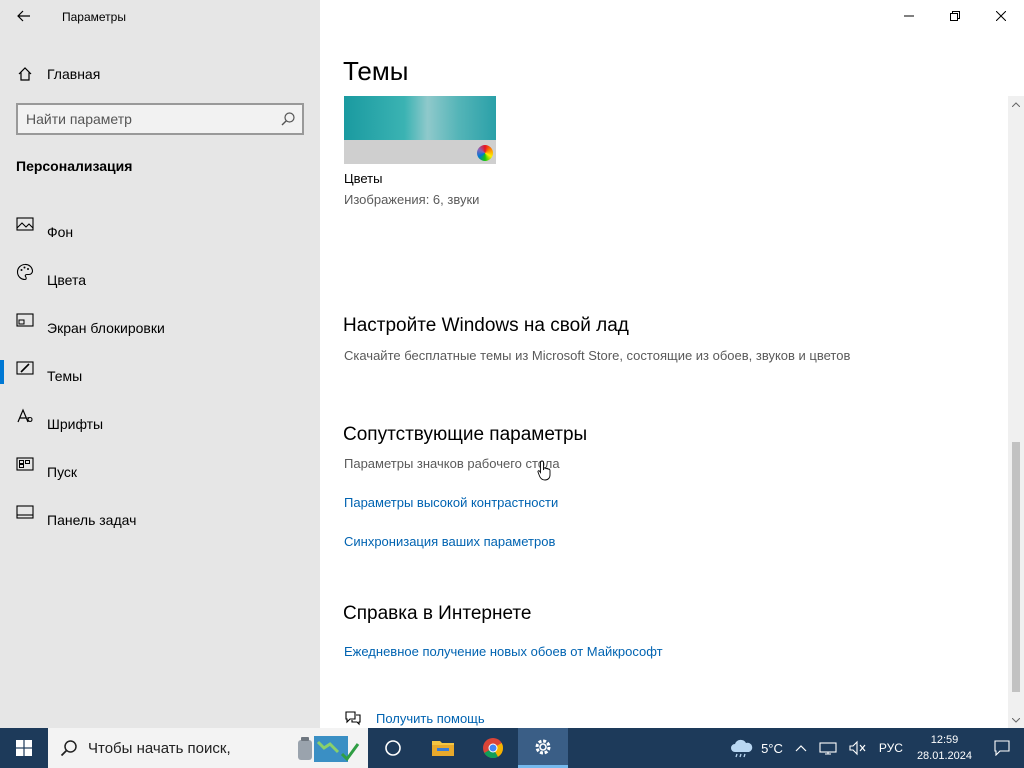 The height and width of the screenshot is (768, 1024). I want to click on sidebar-item-colors: Цвета, so click(160, 280).